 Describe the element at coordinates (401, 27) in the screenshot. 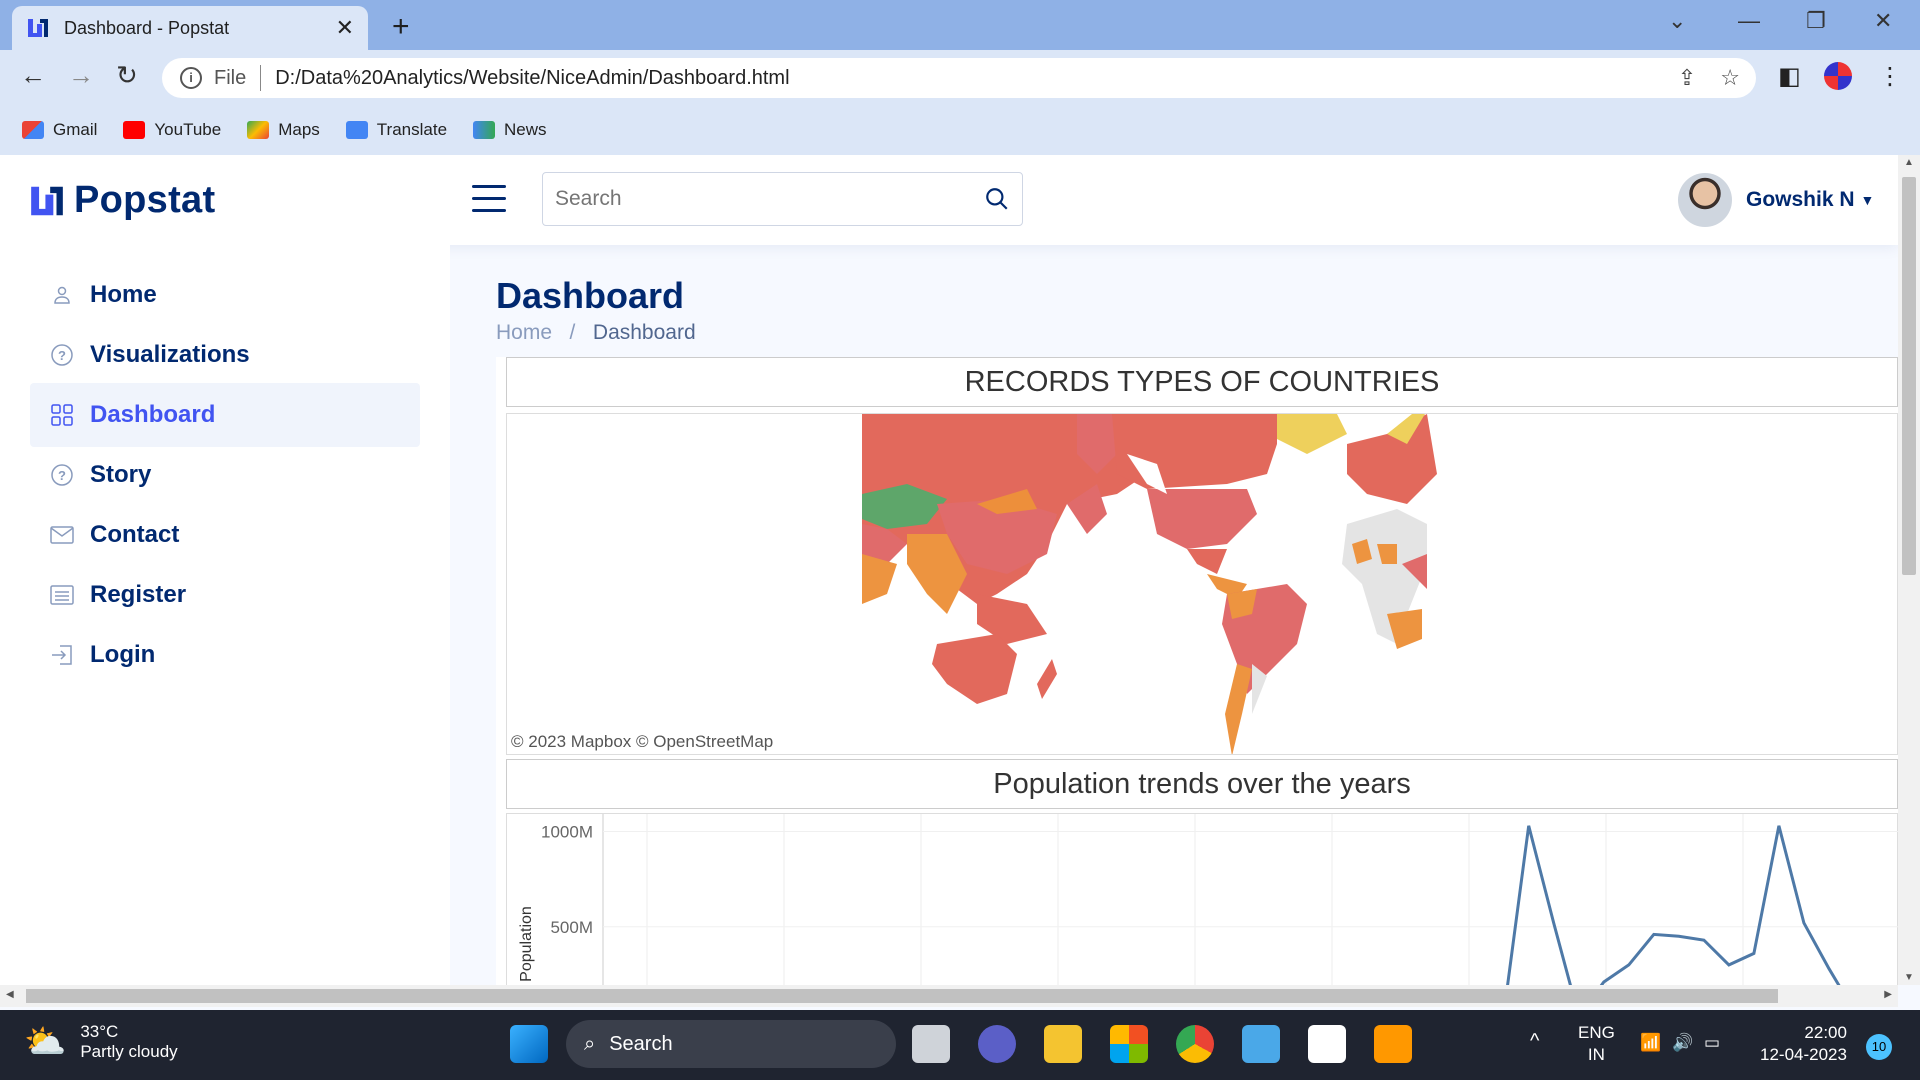

I see `new-tab-icon: +` at that location.